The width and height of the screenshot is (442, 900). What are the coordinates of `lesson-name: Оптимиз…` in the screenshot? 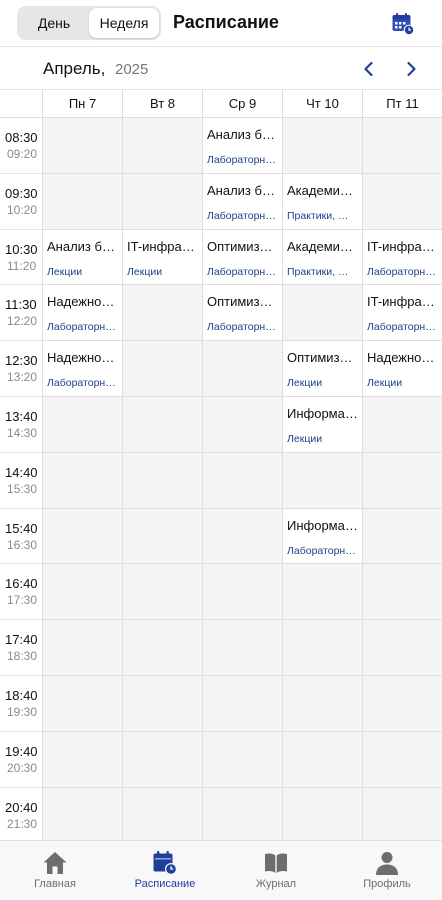 It's located at (320, 358).